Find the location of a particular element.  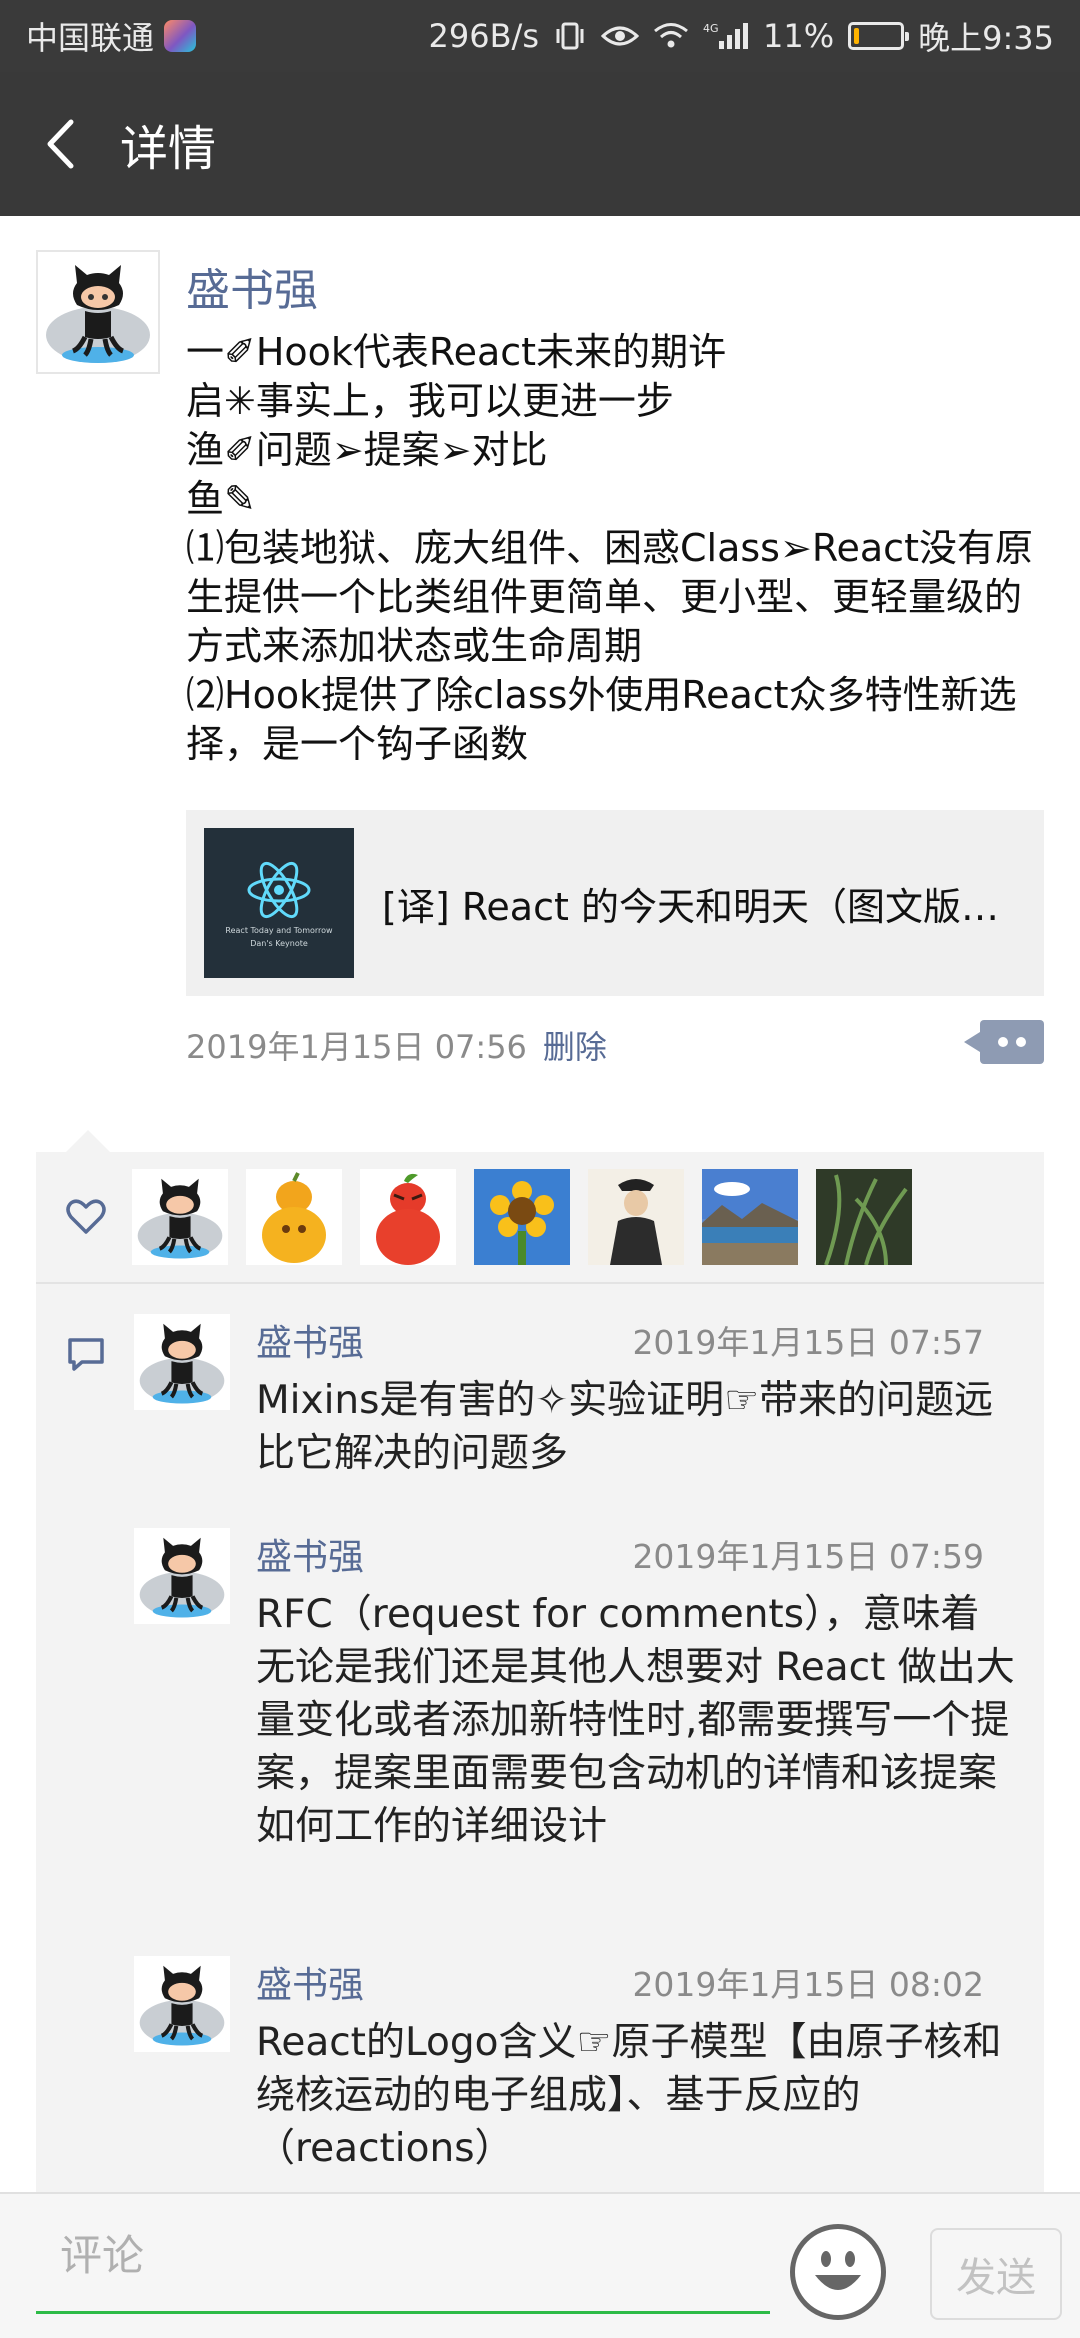

gourd-orange-avatar-icon is located at coordinates (294, 1217).